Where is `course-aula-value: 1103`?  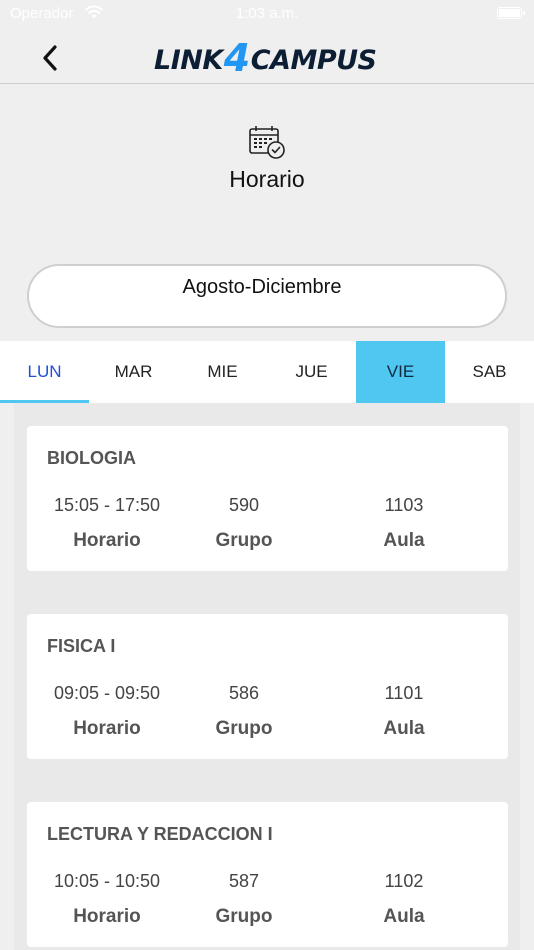 course-aula-value: 1103 is located at coordinates (404, 505).